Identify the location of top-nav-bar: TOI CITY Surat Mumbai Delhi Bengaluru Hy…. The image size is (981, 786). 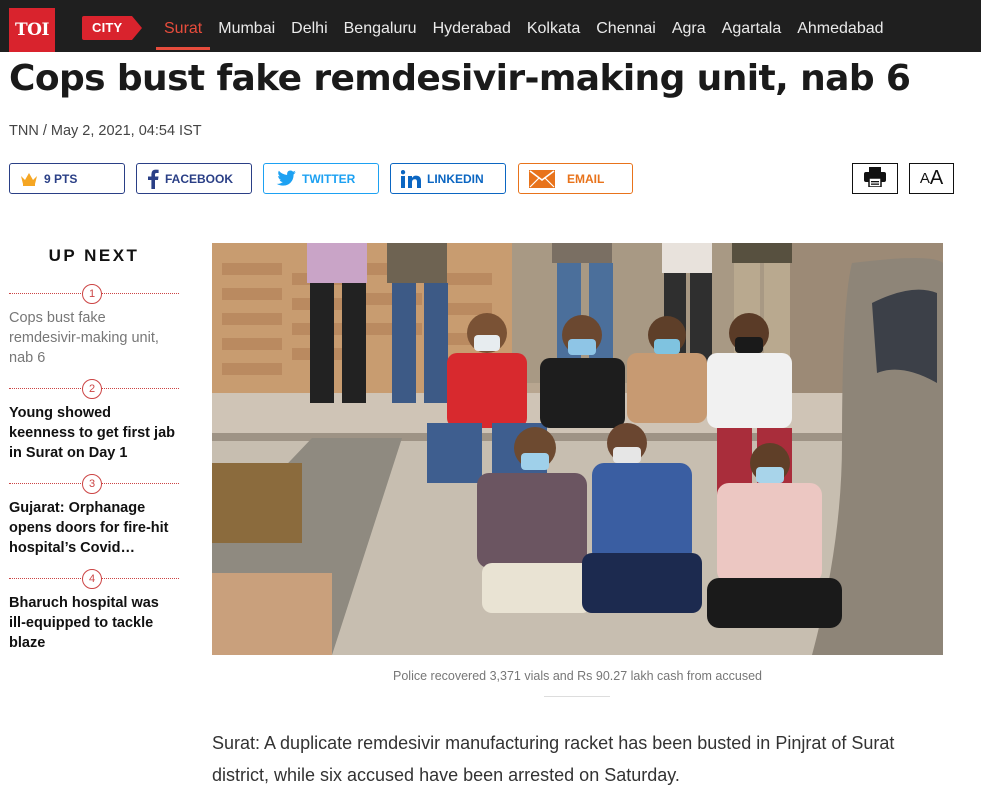
(490, 26).